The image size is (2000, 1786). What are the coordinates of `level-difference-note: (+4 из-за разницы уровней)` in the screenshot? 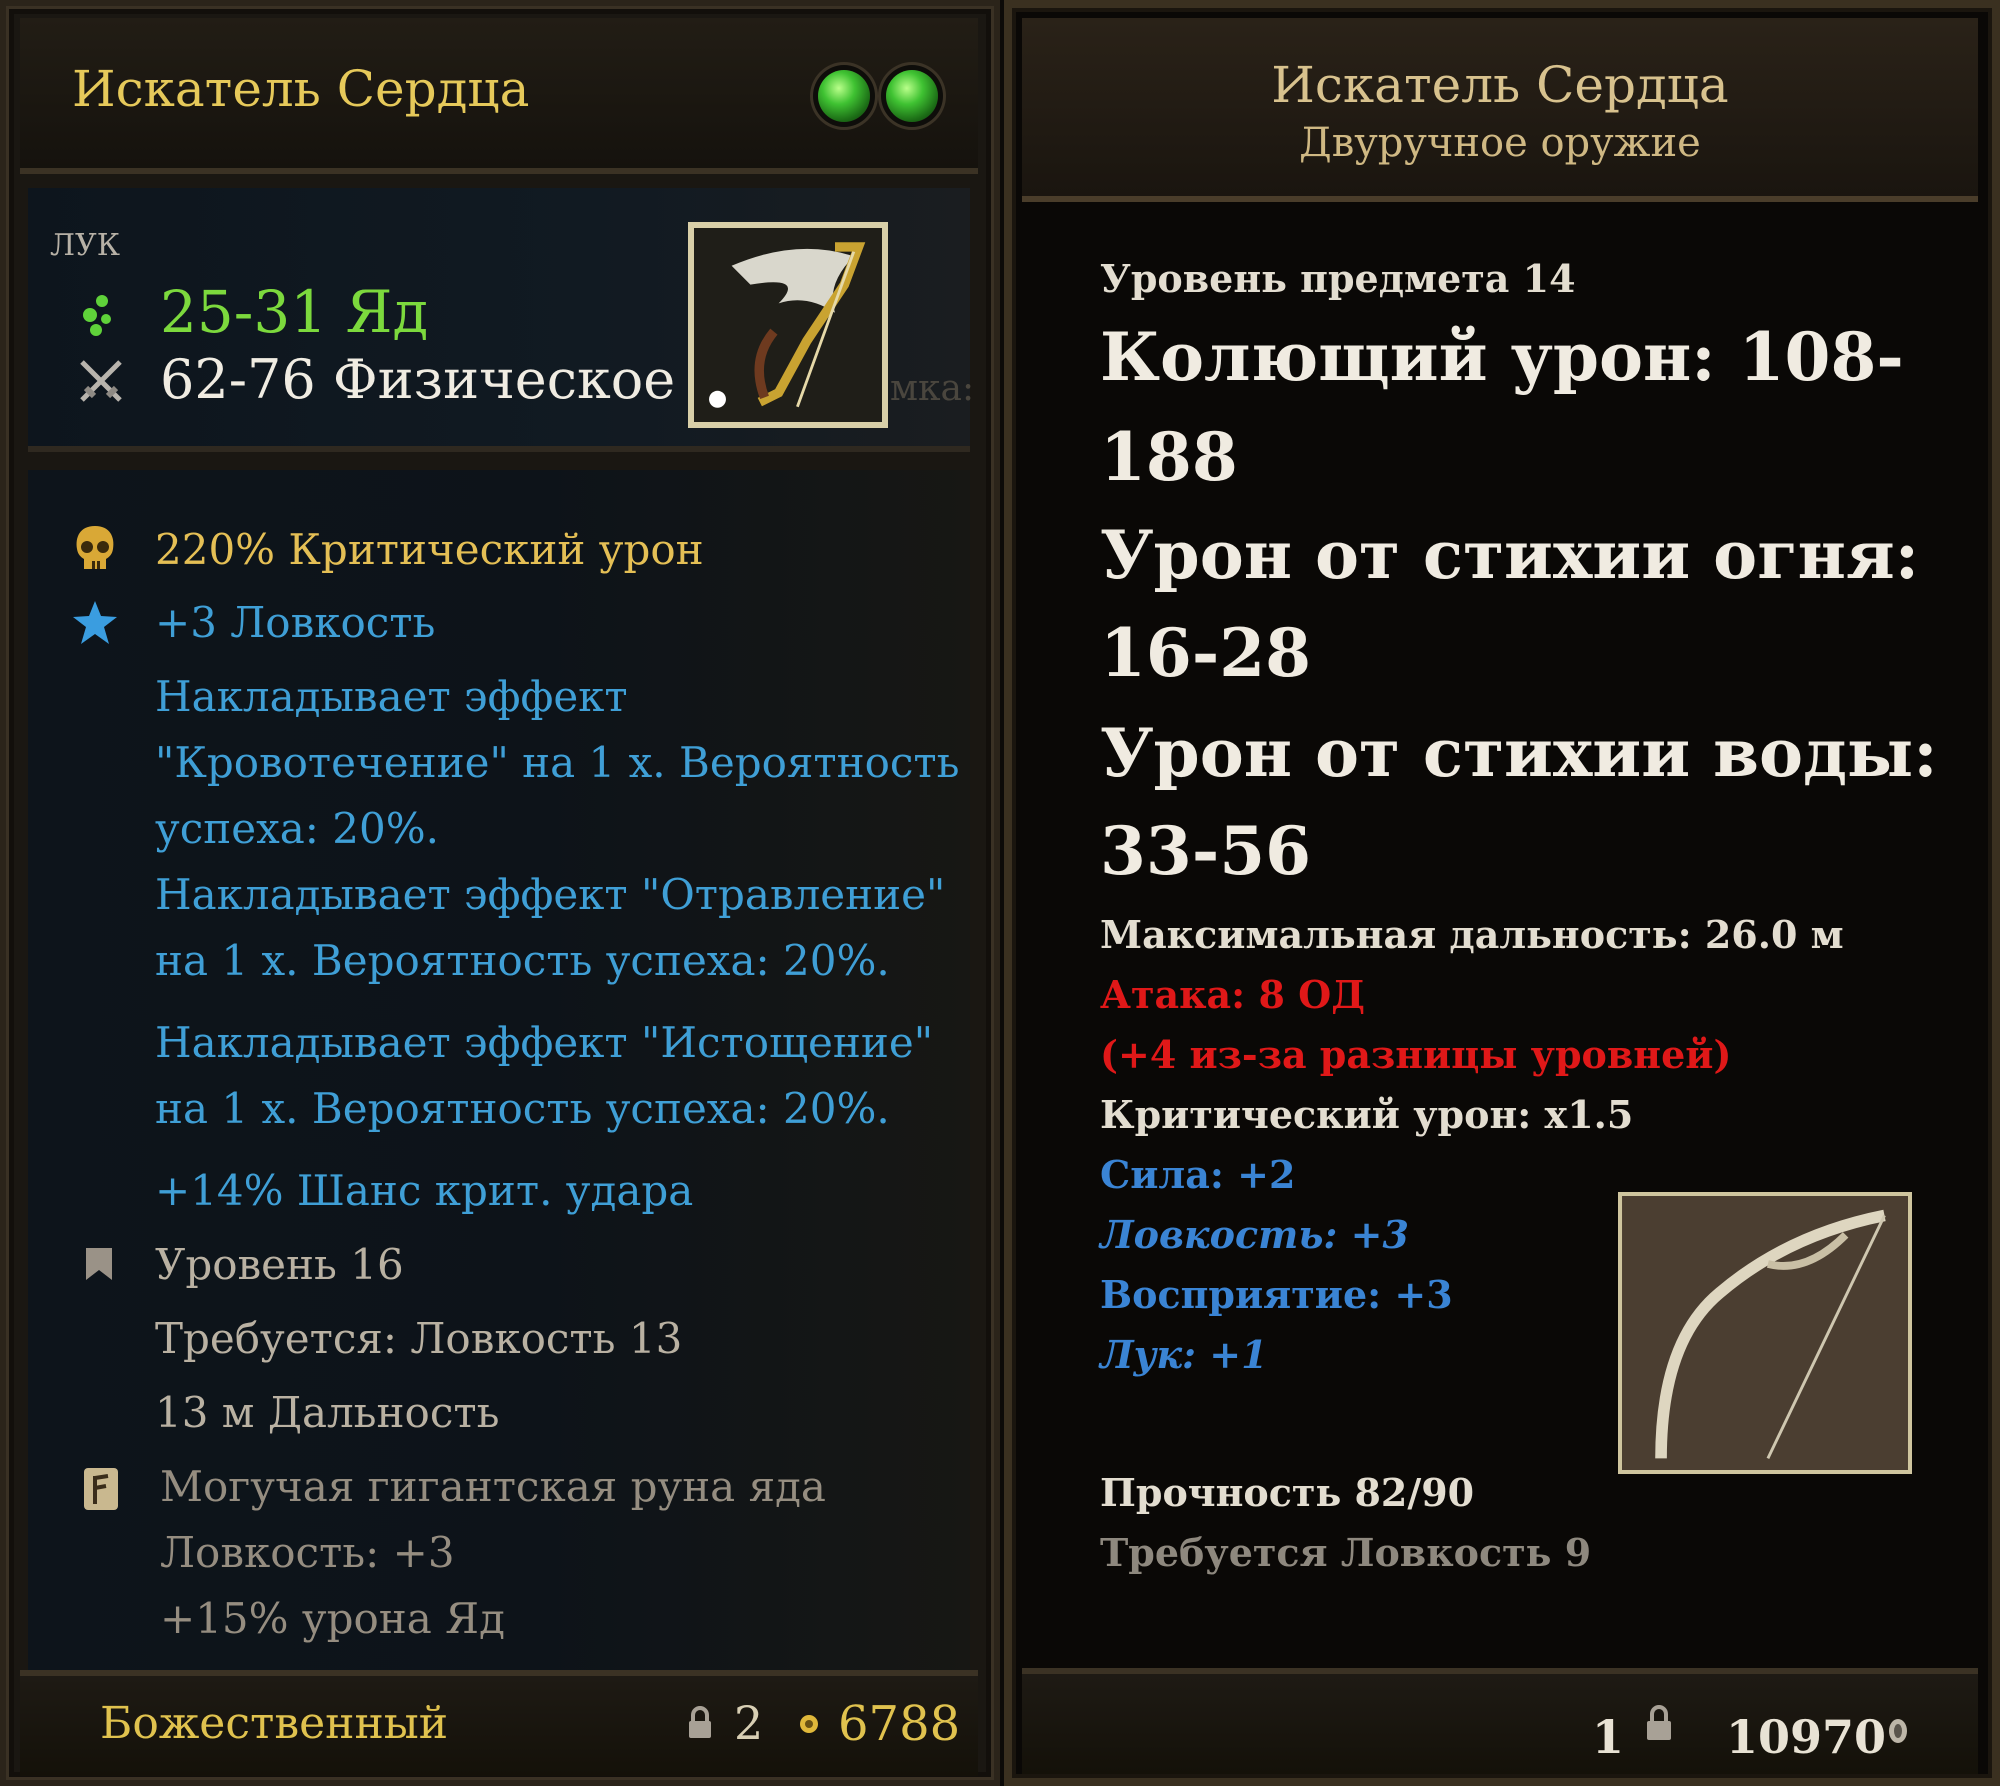 It's located at (1416, 1054).